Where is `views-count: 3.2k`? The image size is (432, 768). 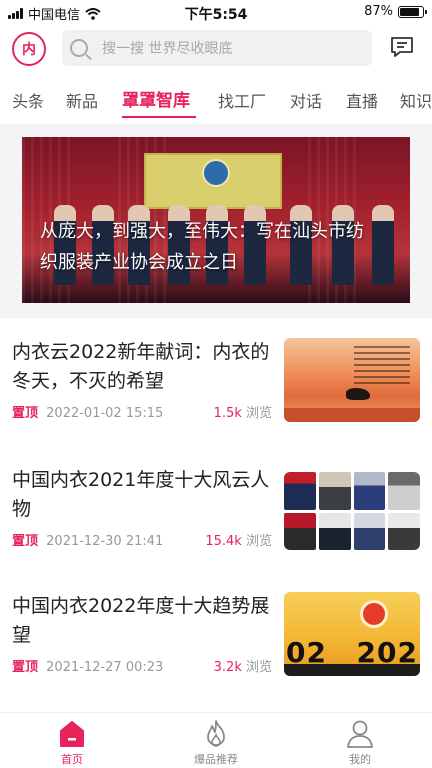
views-count: 3.2k is located at coordinates (227, 667).